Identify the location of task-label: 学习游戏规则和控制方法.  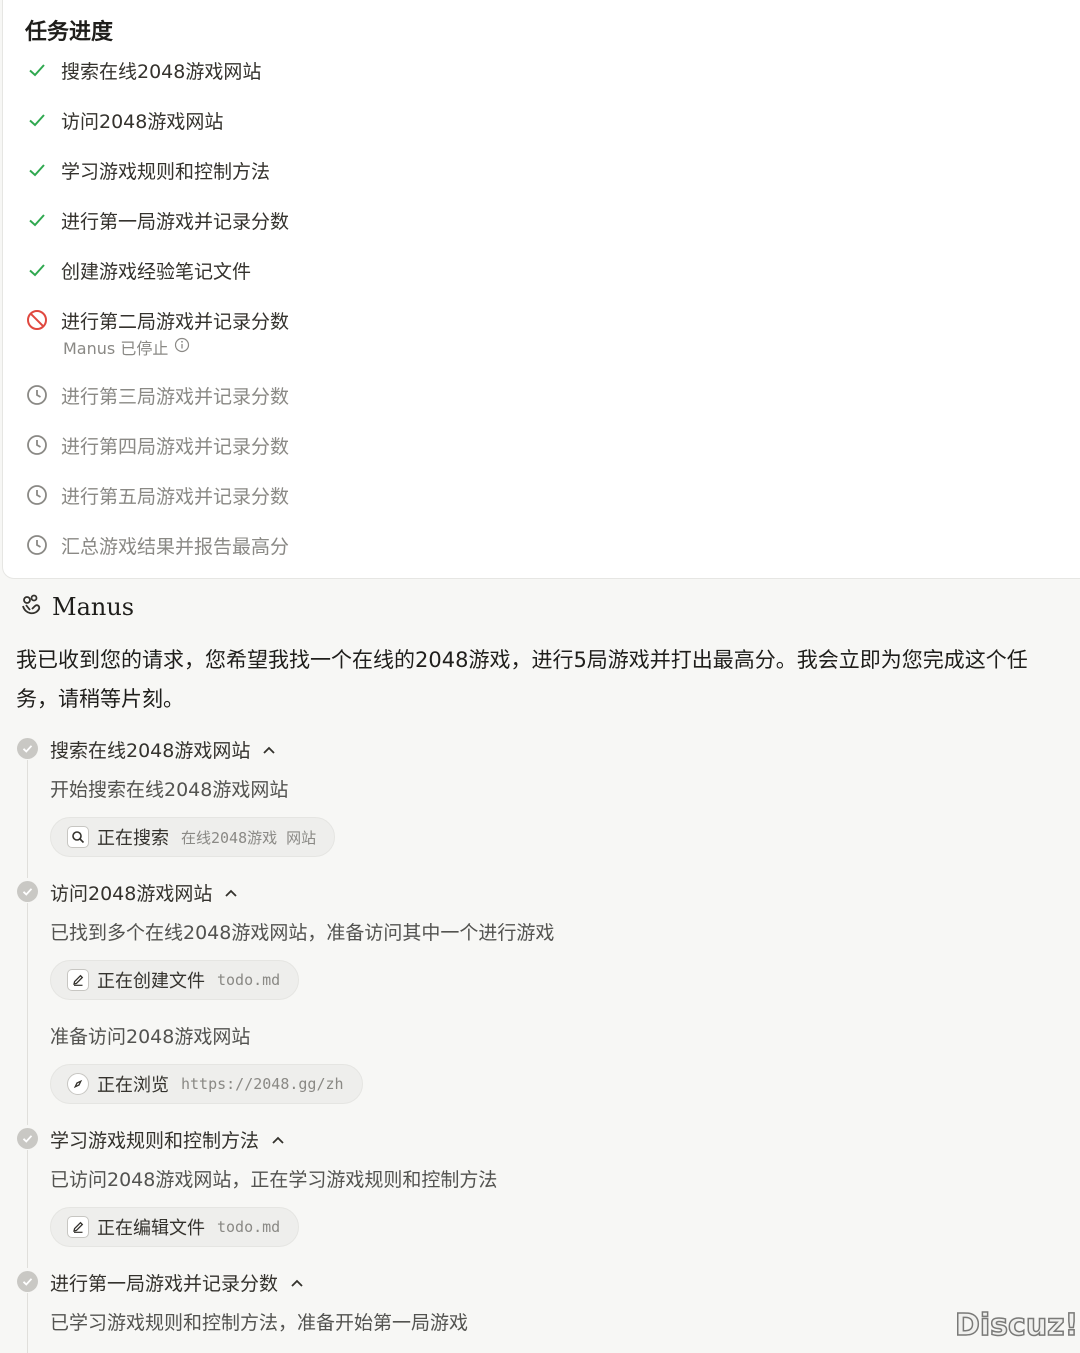
(166, 171).